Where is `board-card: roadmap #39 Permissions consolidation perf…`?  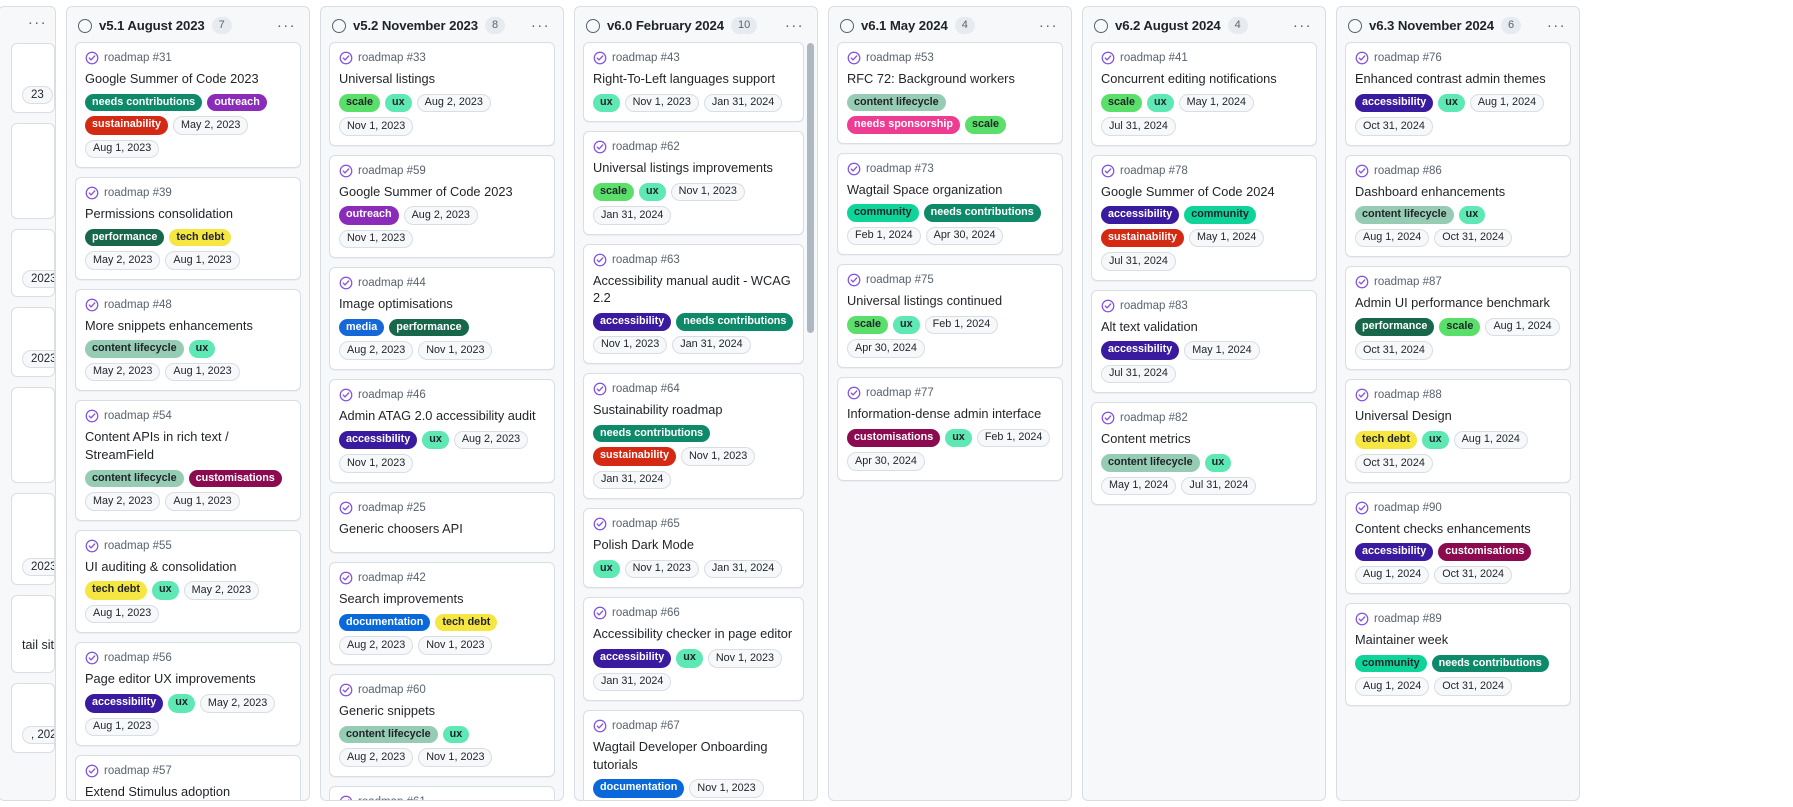
board-card: roadmap #39 Permissions consolidation perf… is located at coordinates (188, 228).